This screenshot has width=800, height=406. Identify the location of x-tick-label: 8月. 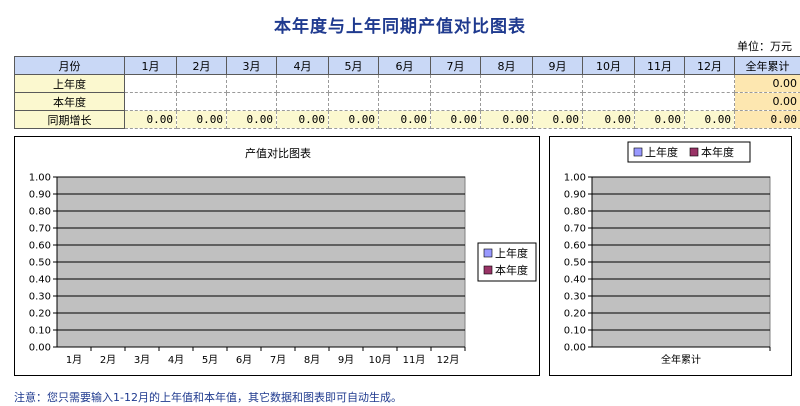
(312, 360).